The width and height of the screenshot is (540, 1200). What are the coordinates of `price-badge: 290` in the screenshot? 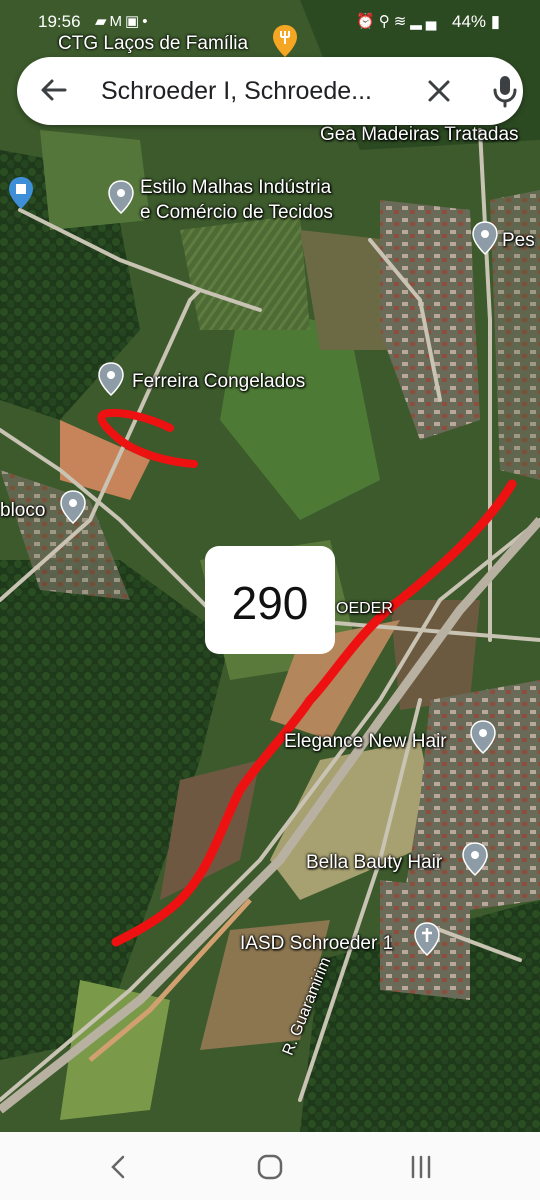 It's located at (270, 600).